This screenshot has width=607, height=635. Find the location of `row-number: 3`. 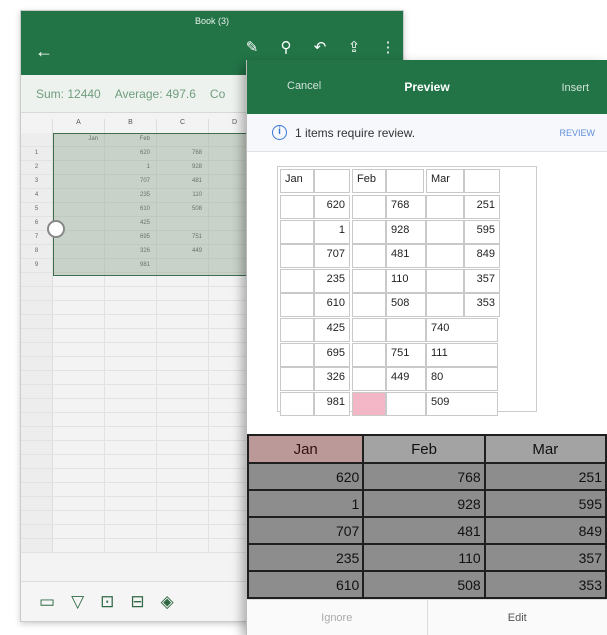

row-number: 3 is located at coordinates (37, 181).